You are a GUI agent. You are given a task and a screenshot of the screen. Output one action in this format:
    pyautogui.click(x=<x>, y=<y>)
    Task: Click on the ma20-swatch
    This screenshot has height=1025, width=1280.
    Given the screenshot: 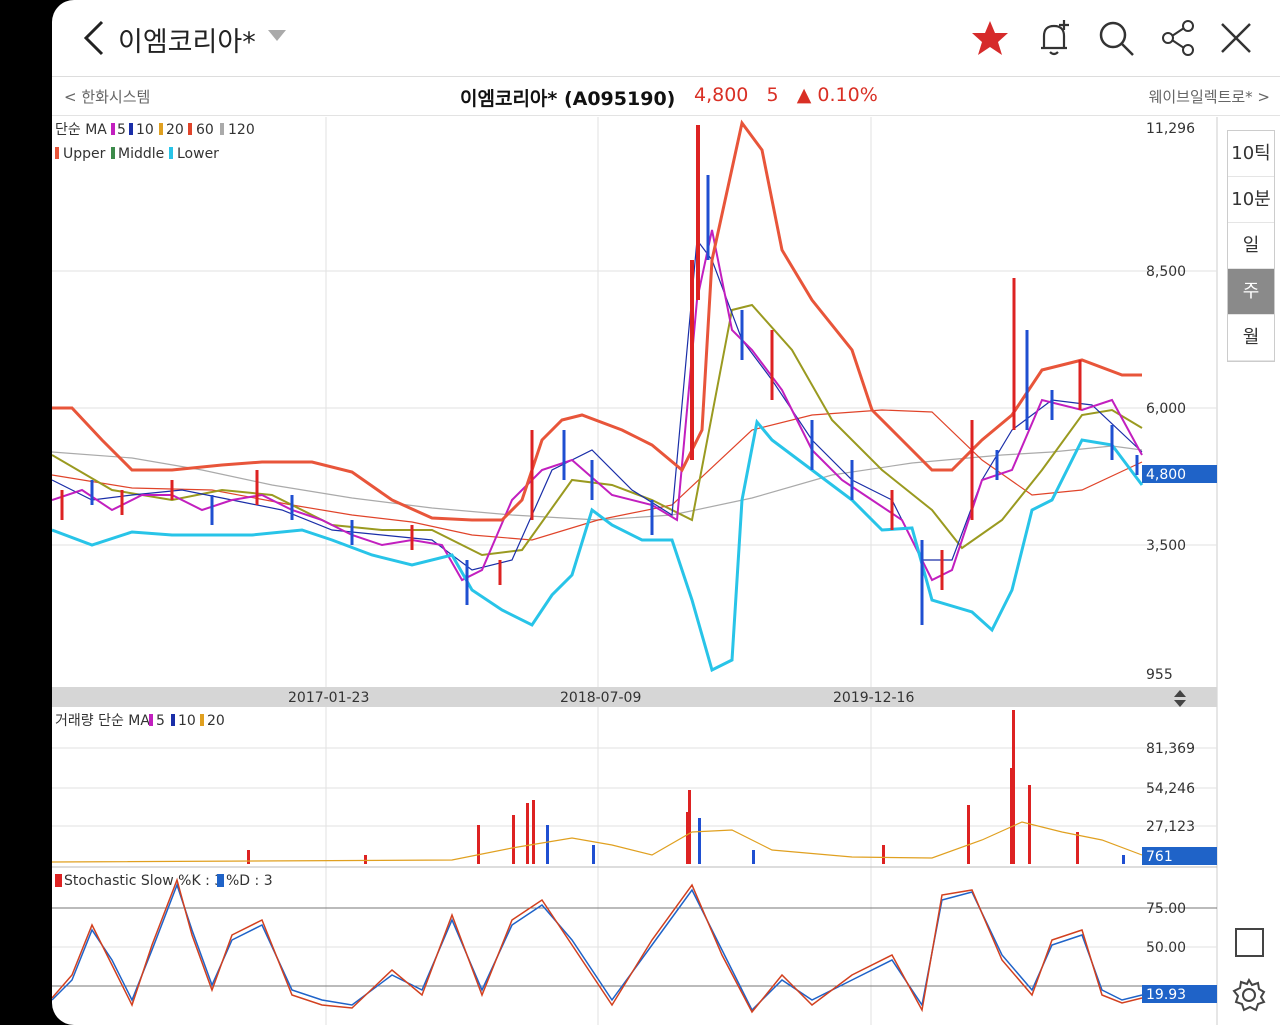 What is the action you would take?
    pyautogui.click(x=161, y=129)
    